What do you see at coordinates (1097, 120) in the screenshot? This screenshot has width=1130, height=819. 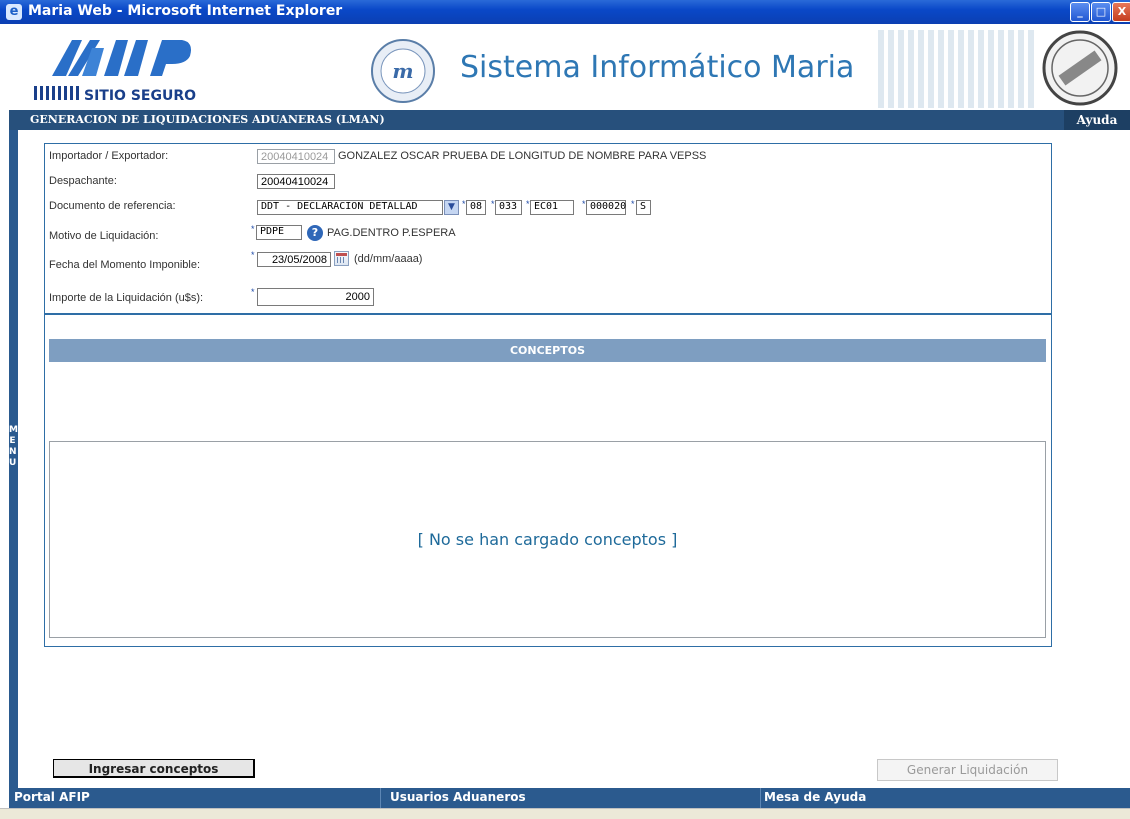 I see `help-button: Ayuda` at bounding box center [1097, 120].